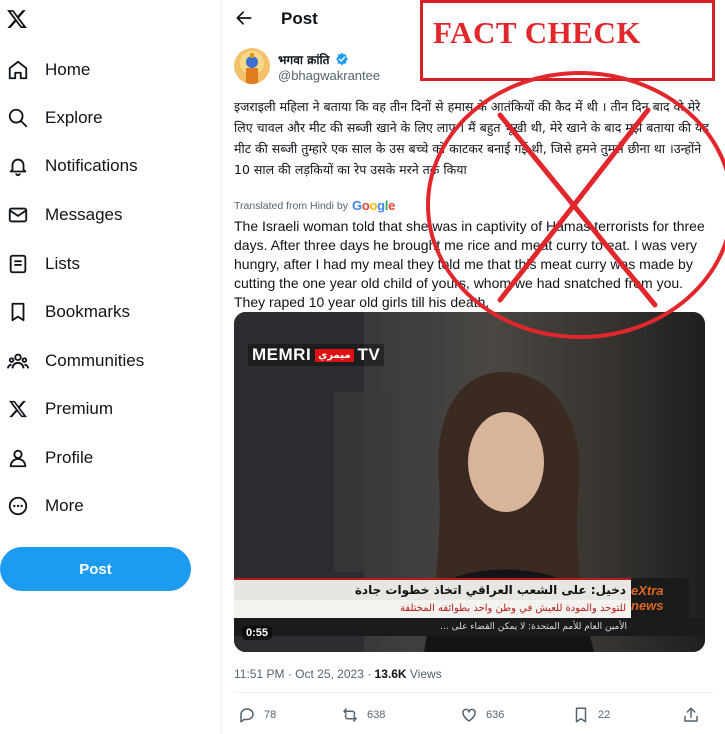  What do you see at coordinates (691, 715) in the screenshot?
I see `share-icon` at bounding box center [691, 715].